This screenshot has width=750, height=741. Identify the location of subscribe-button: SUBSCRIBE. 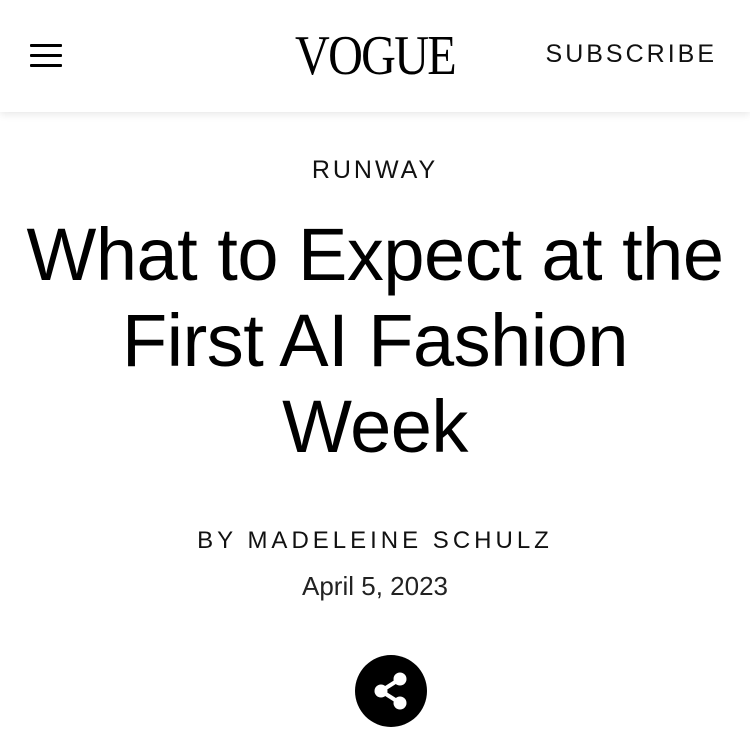
(631, 54).